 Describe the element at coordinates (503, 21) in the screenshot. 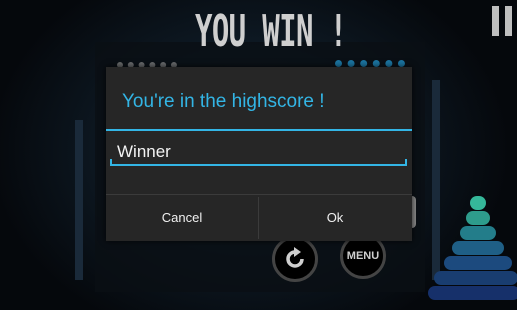

I see `pause-button` at that location.